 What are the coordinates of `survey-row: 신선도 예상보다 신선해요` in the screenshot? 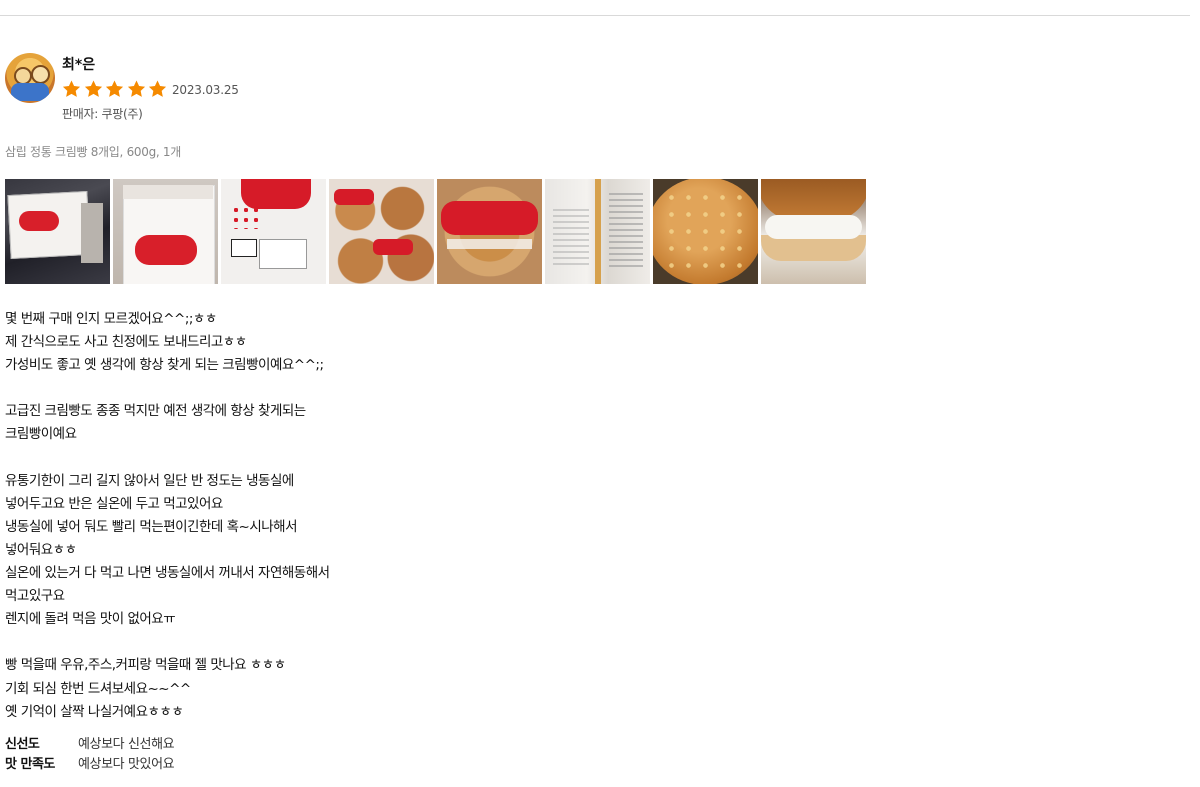 It's located at (90, 745).